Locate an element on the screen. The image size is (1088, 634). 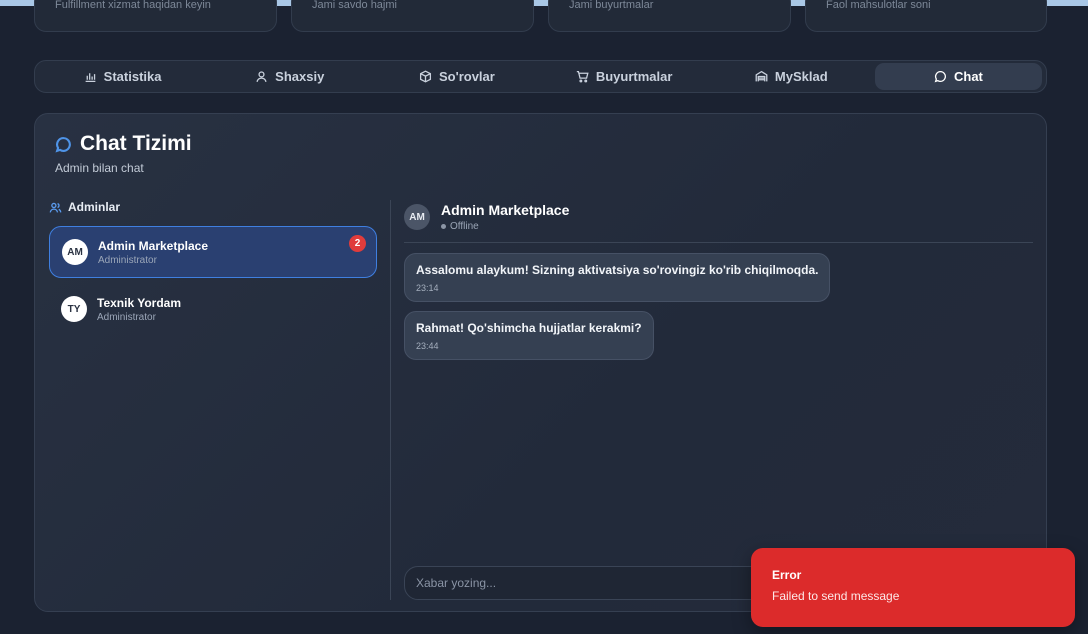
status-dot-icon is located at coordinates (443, 226).